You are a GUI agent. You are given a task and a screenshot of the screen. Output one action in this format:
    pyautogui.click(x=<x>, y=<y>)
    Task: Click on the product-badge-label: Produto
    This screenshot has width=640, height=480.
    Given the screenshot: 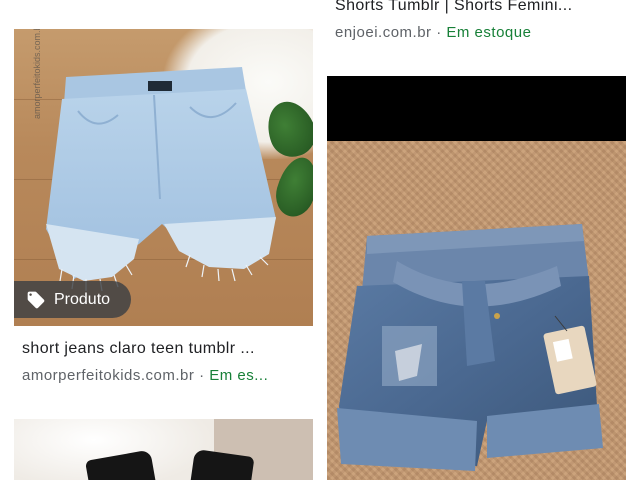 What is the action you would take?
    pyautogui.click(x=82, y=299)
    